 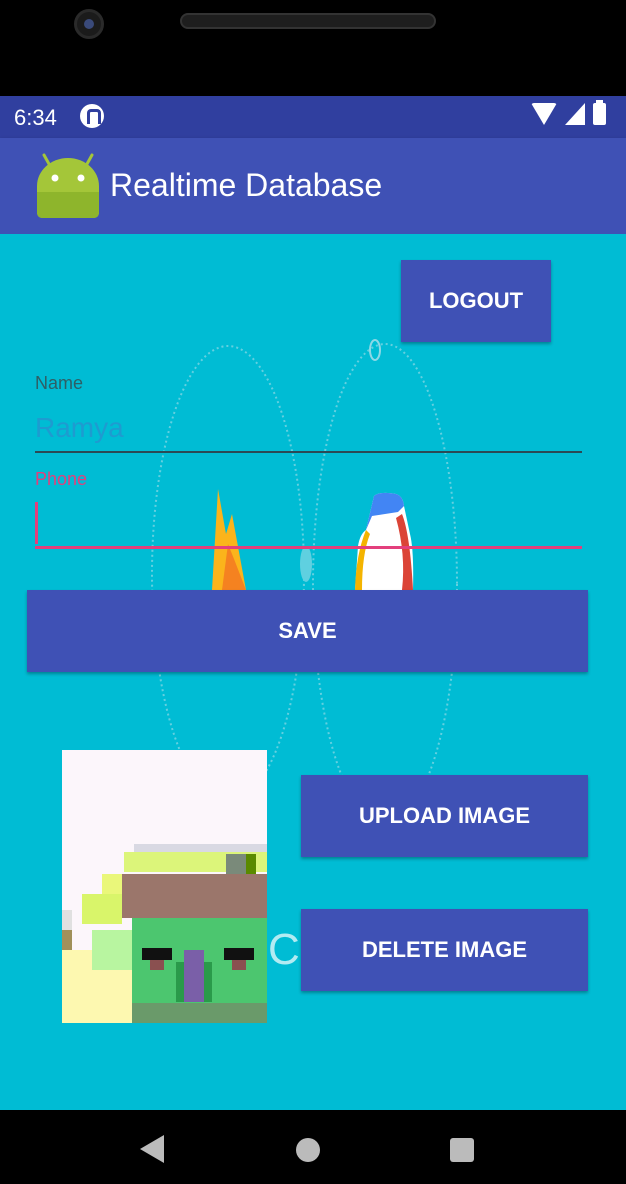 I want to click on camera-icon, so click(x=89, y=24).